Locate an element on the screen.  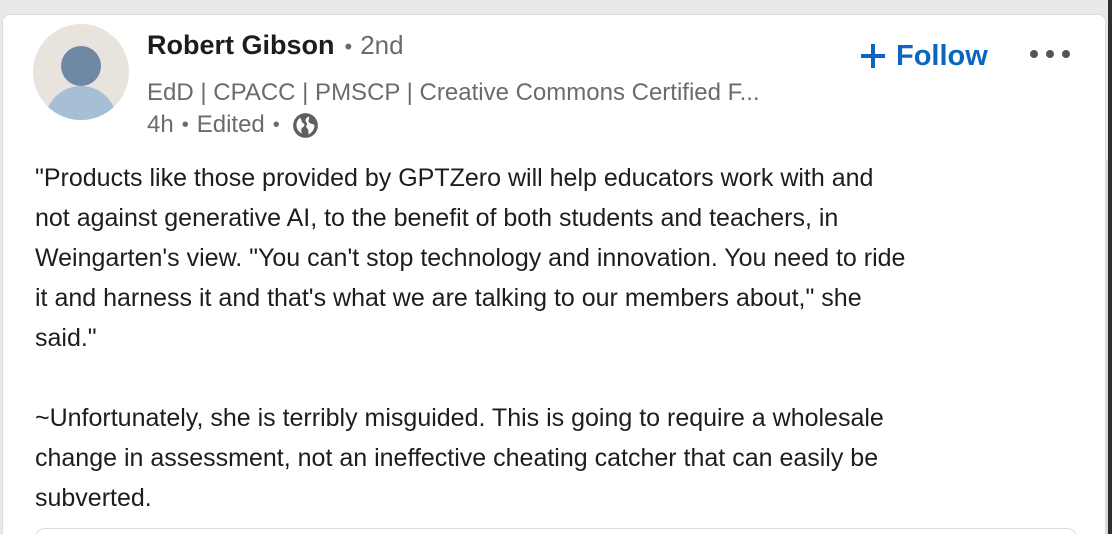
window-edge is located at coordinates (1110, 267).